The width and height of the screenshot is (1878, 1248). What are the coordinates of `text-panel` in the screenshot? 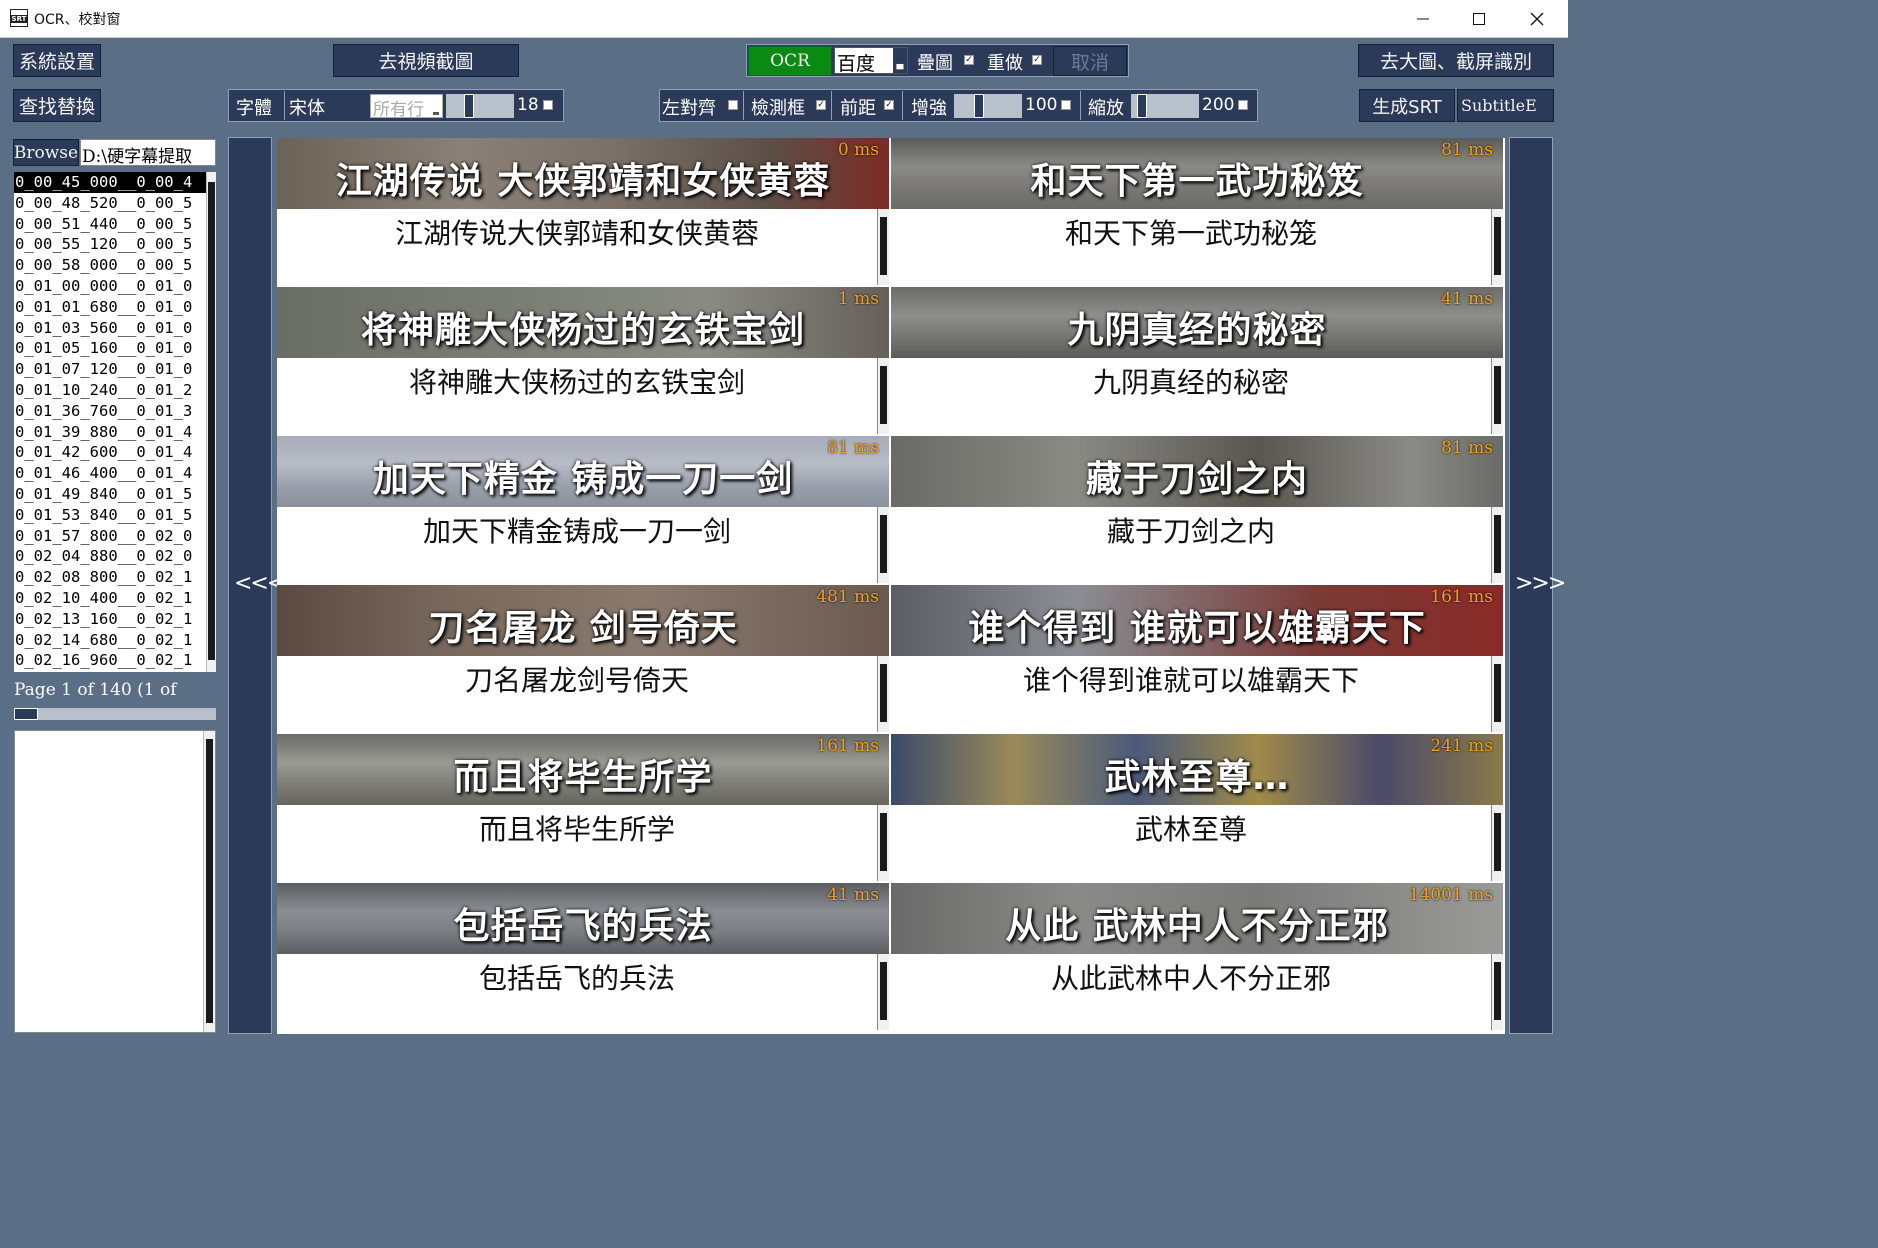 It's located at (115, 881).